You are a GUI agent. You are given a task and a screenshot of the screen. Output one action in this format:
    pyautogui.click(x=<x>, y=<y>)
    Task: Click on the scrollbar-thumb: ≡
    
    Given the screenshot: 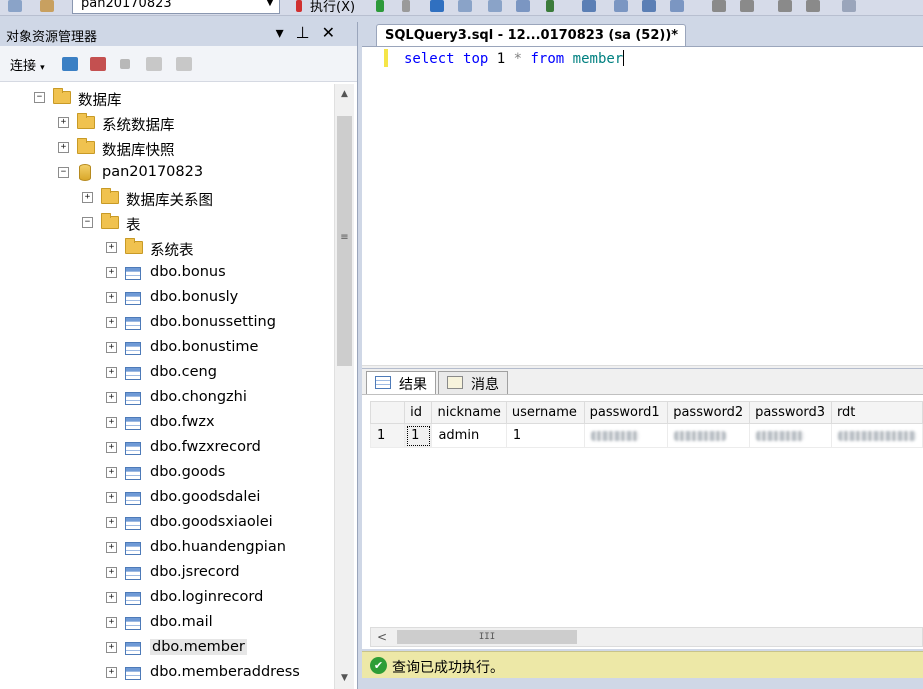 What is the action you would take?
    pyautogui.click(x=344, y=241)
    